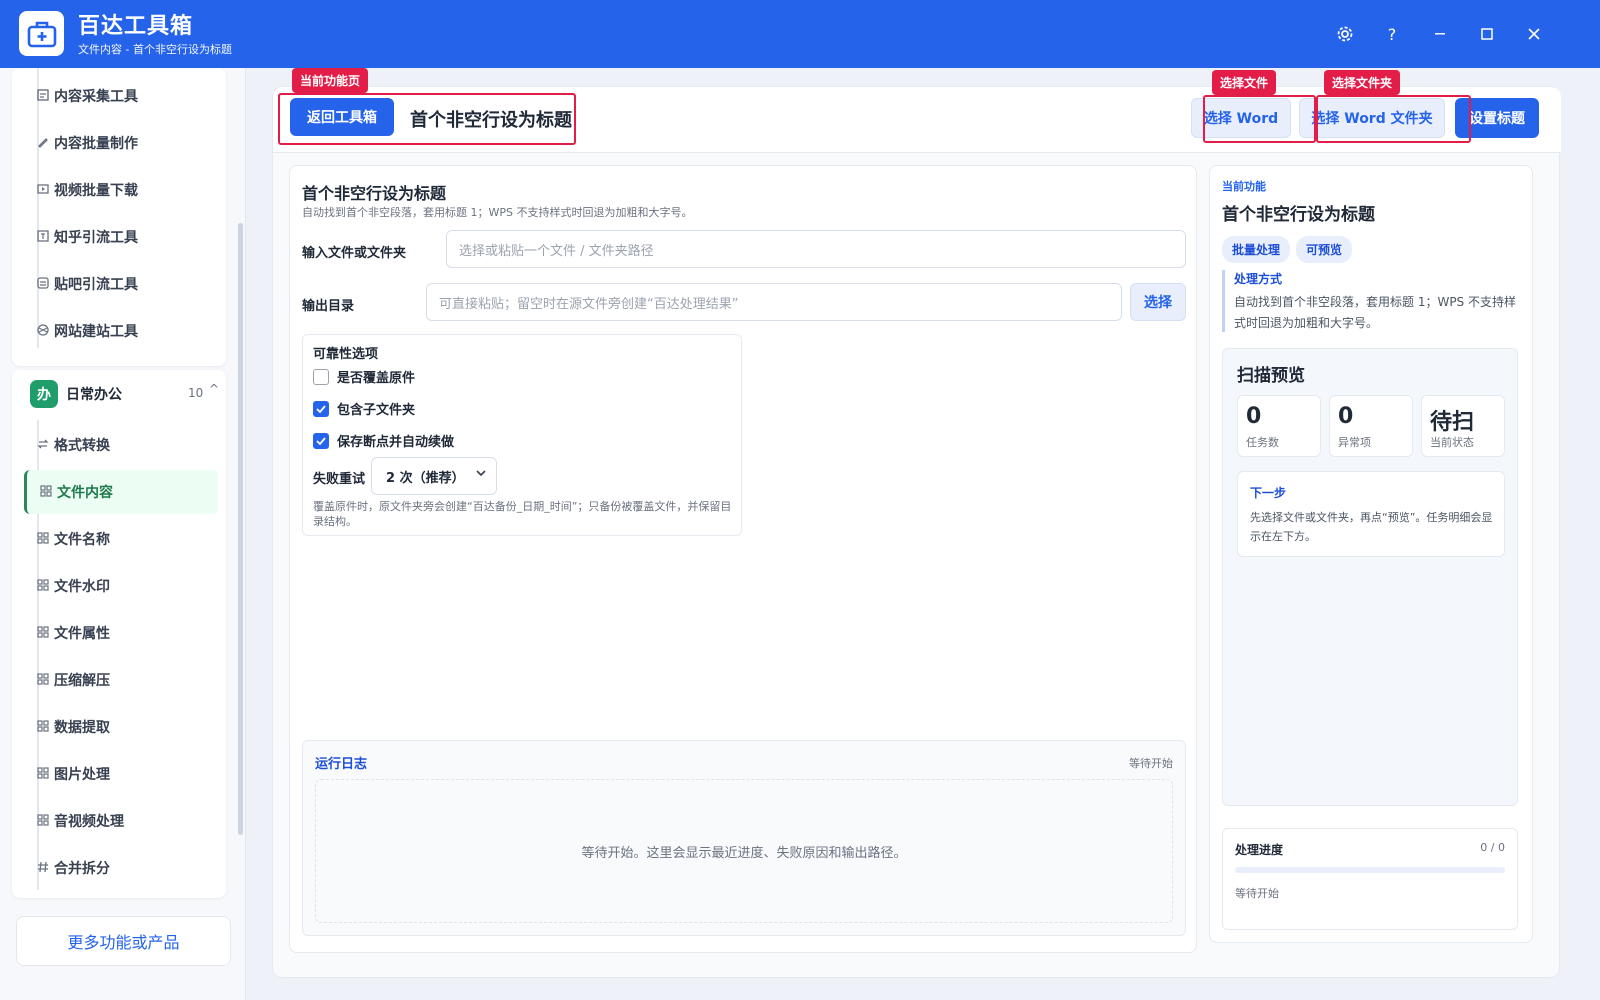 The width and height of the screenshot is (1600, 1000). I want to click on tag-current-page: 当前功能页, so click(330, 80).